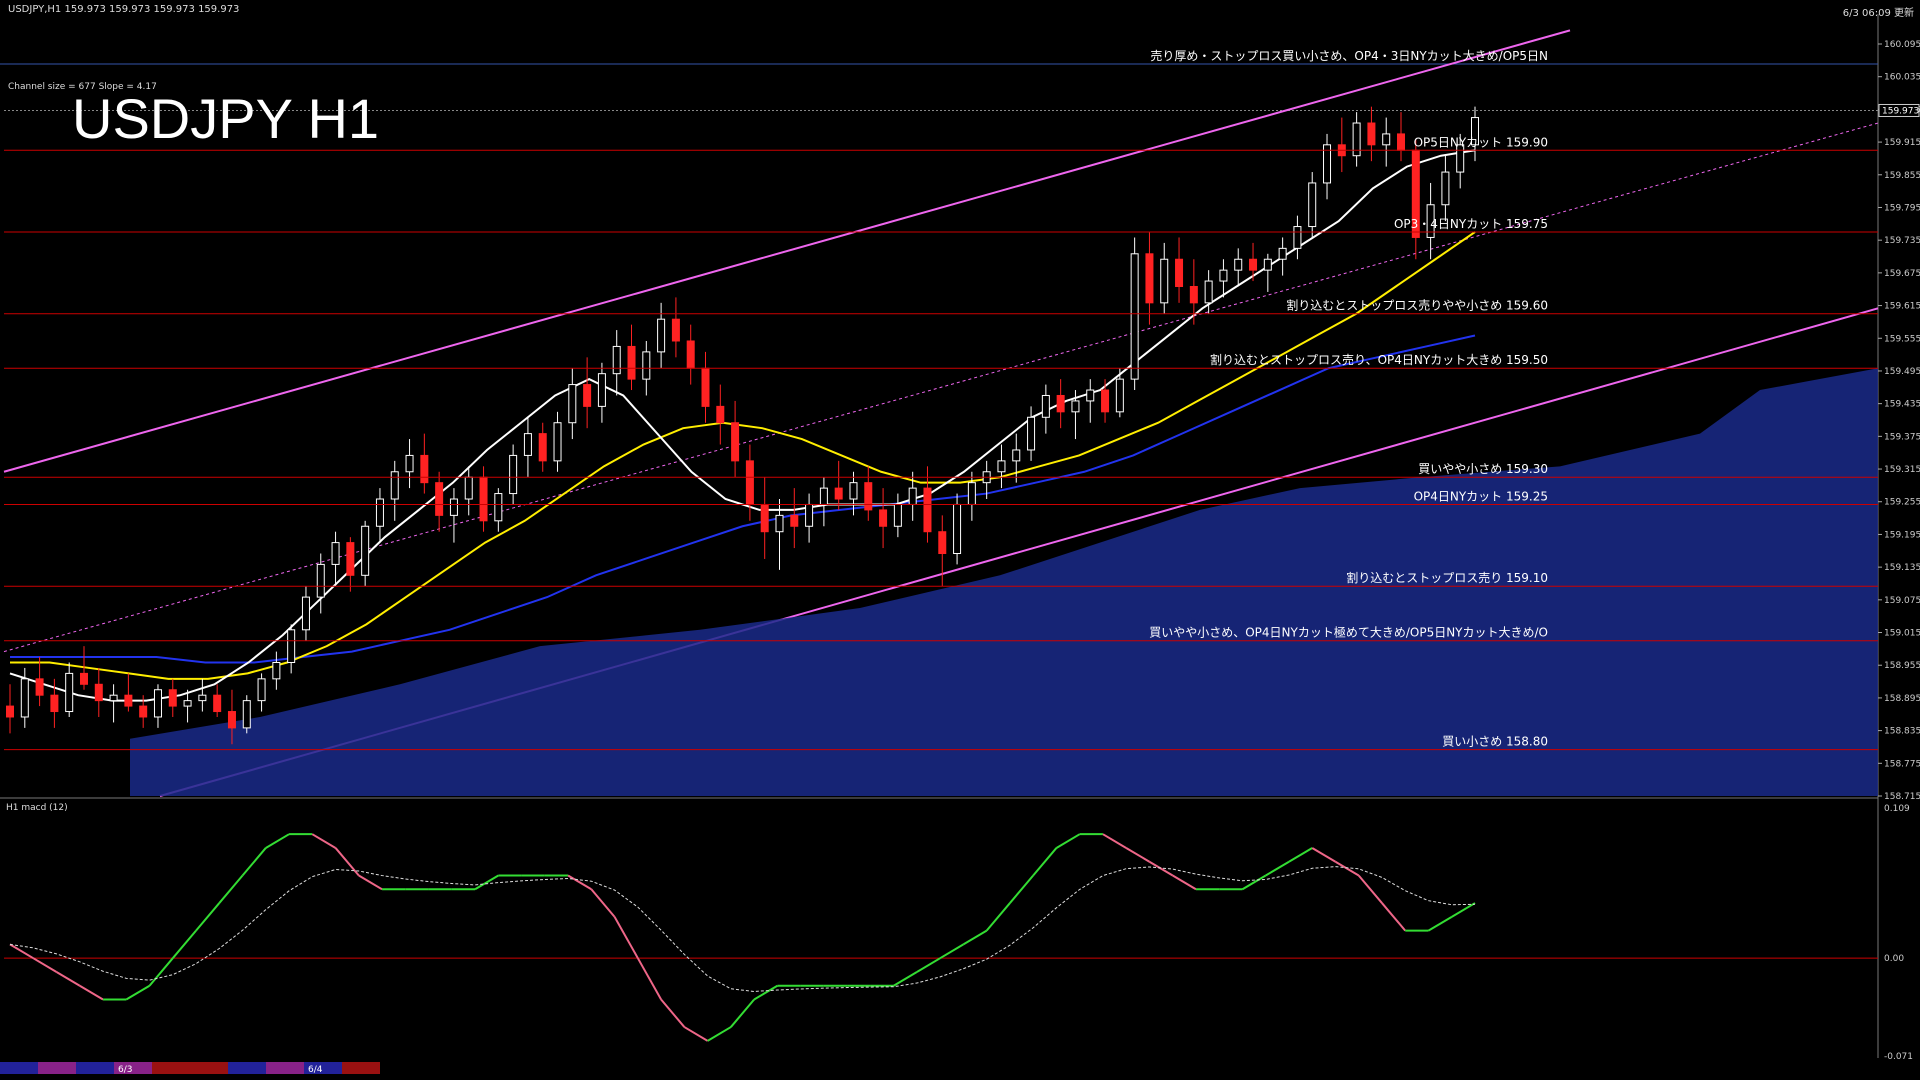 This screenshot has width=1920, height=1080. I want to click on y-tick-label: 159.075, so click(1902, 601).